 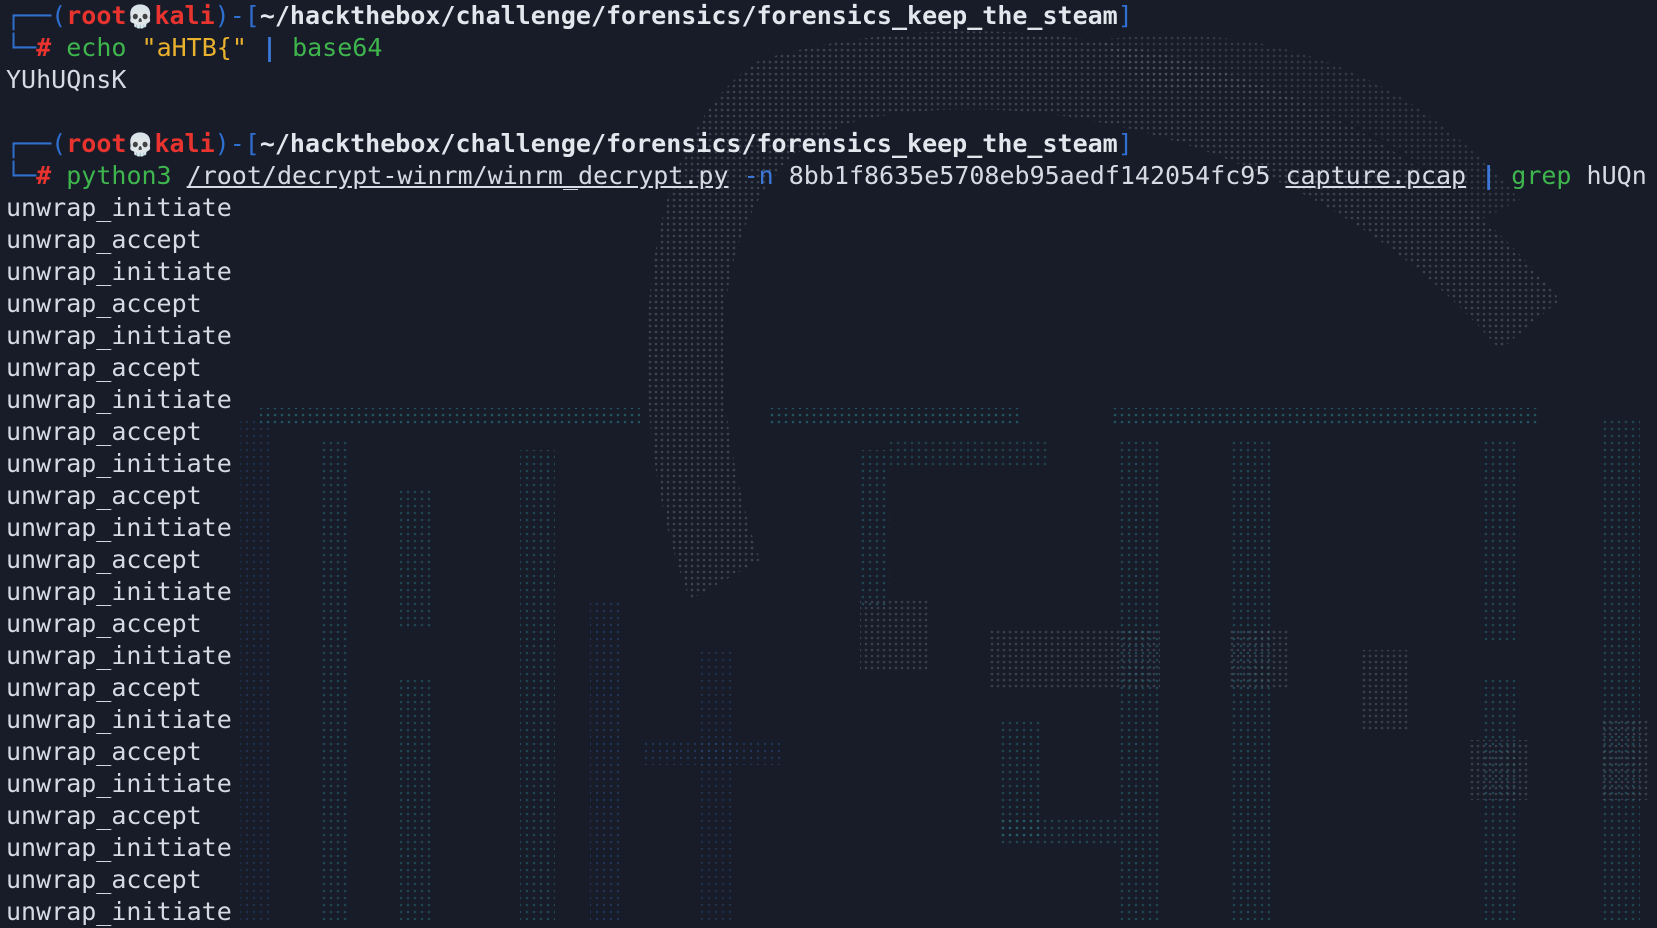 I want to click on command-name: python3, so click(x=119, y=175).